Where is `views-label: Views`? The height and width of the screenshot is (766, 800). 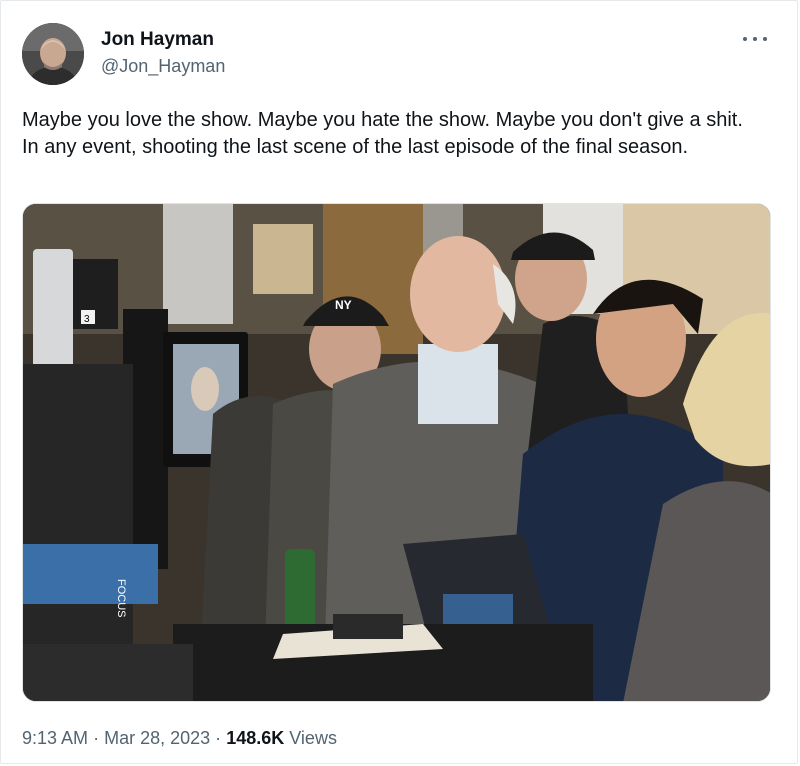
views-label: Views is located at coordinates (313, 738).